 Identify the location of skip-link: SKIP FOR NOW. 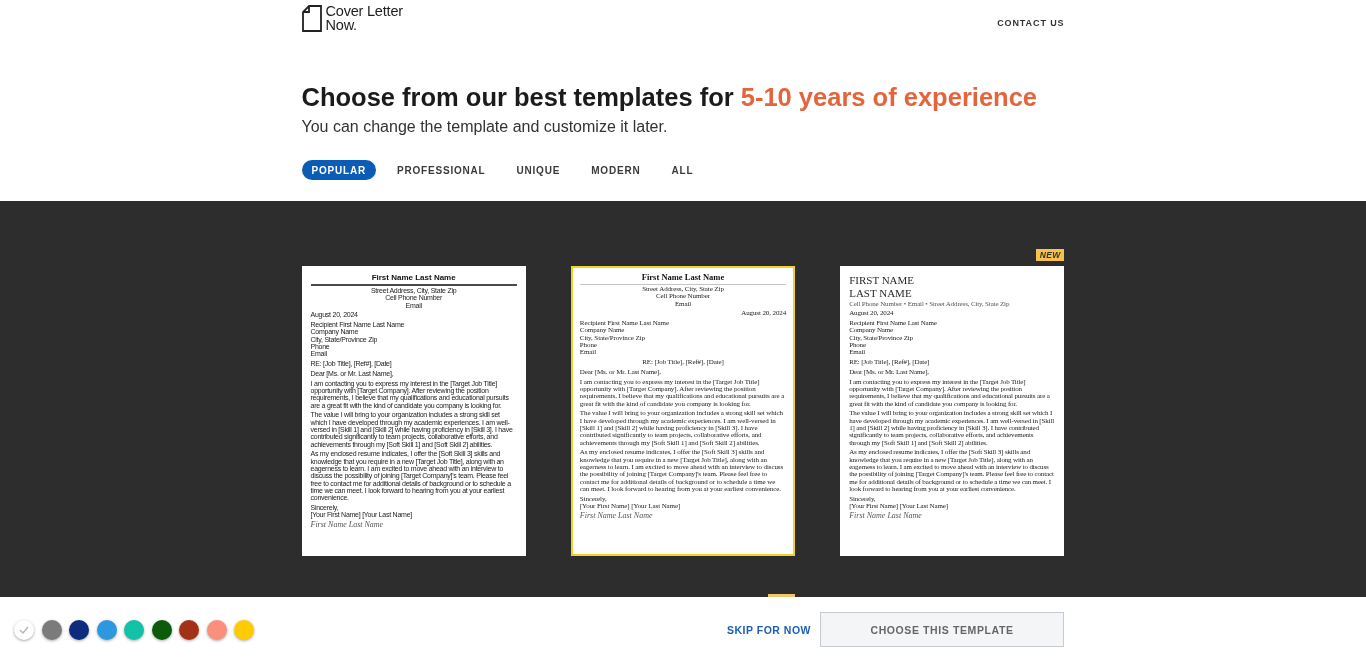
(769, 629).